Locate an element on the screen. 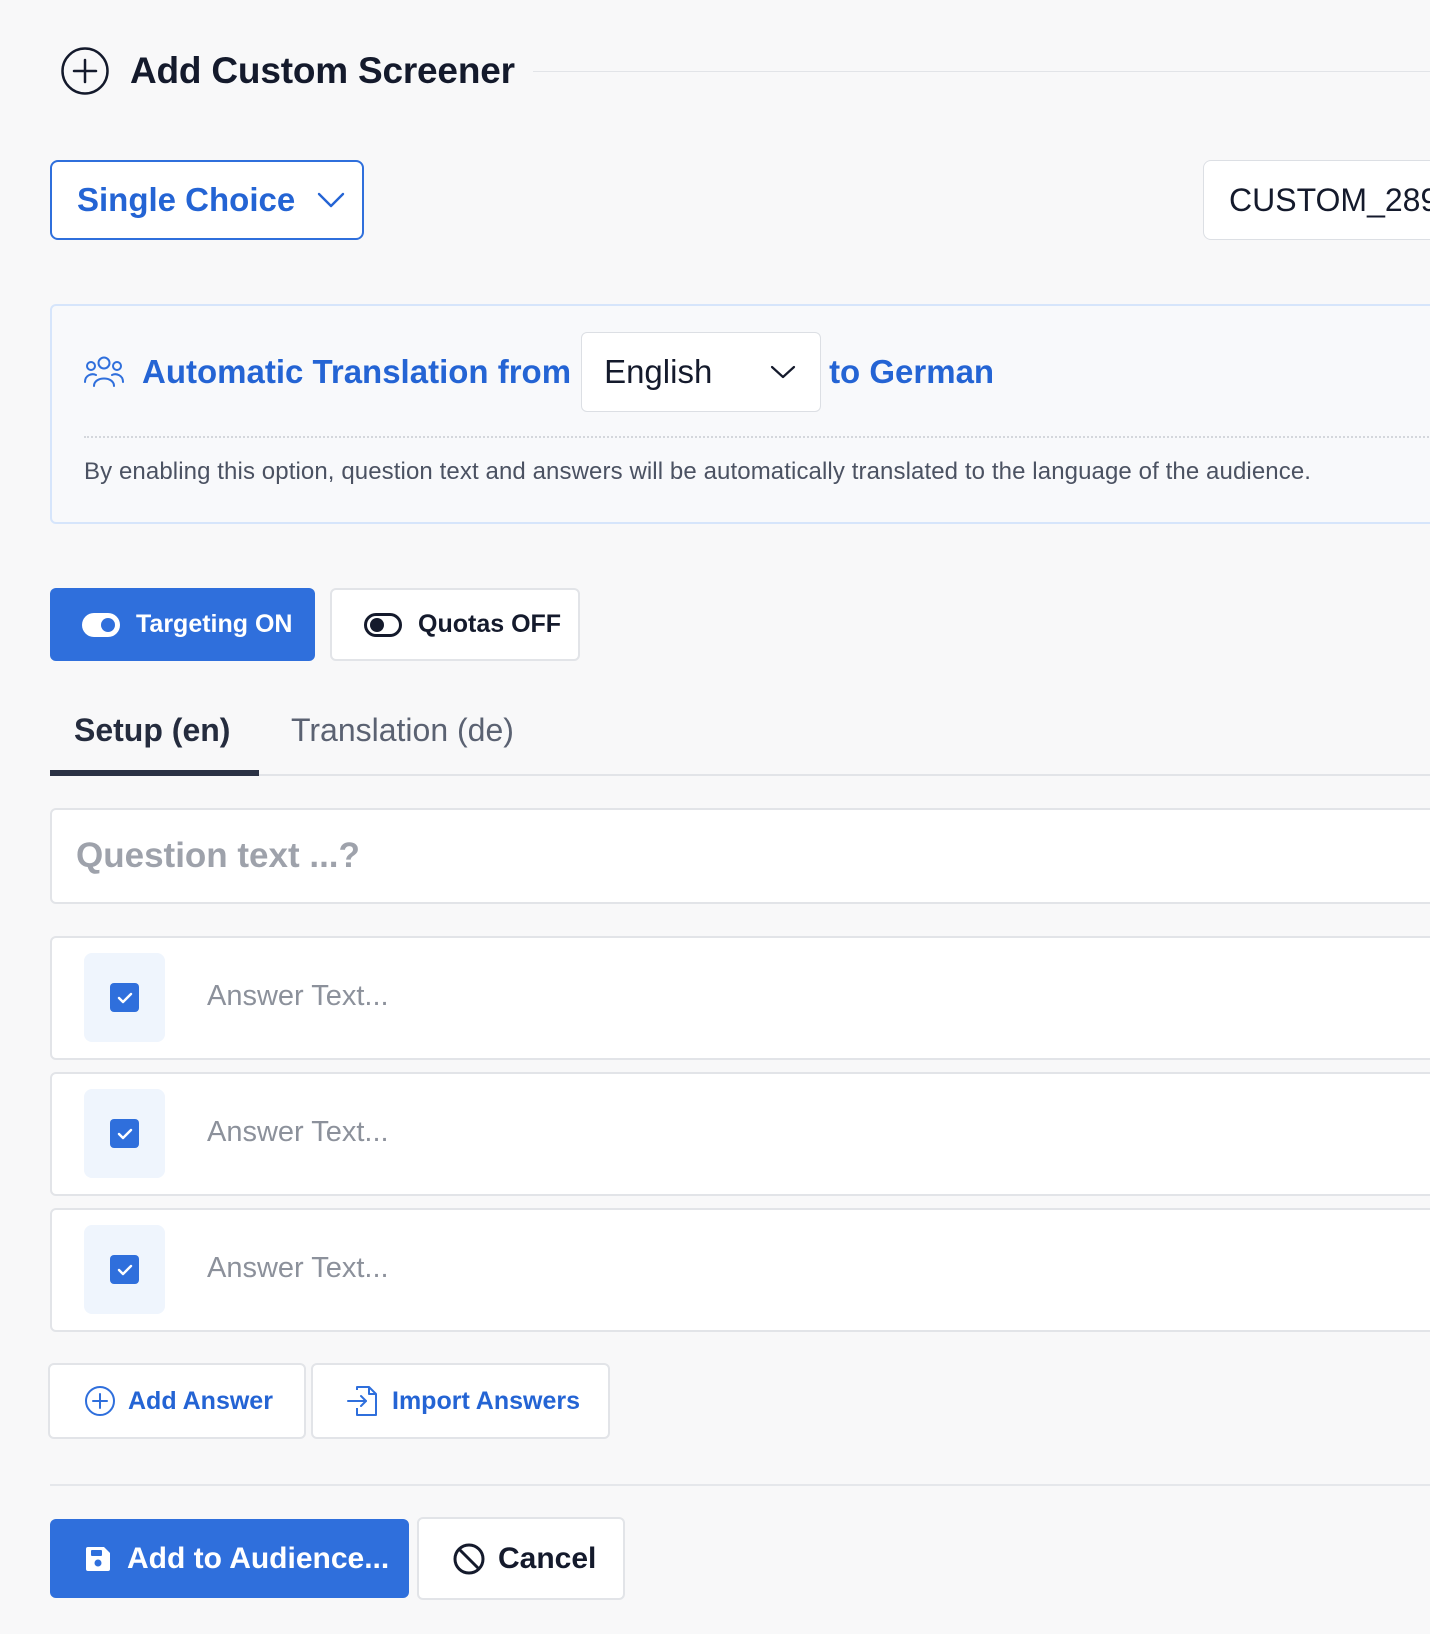 The image size is (1430, 1634). add-answer-label: Add Answer is located at coordinates (200, 1400).